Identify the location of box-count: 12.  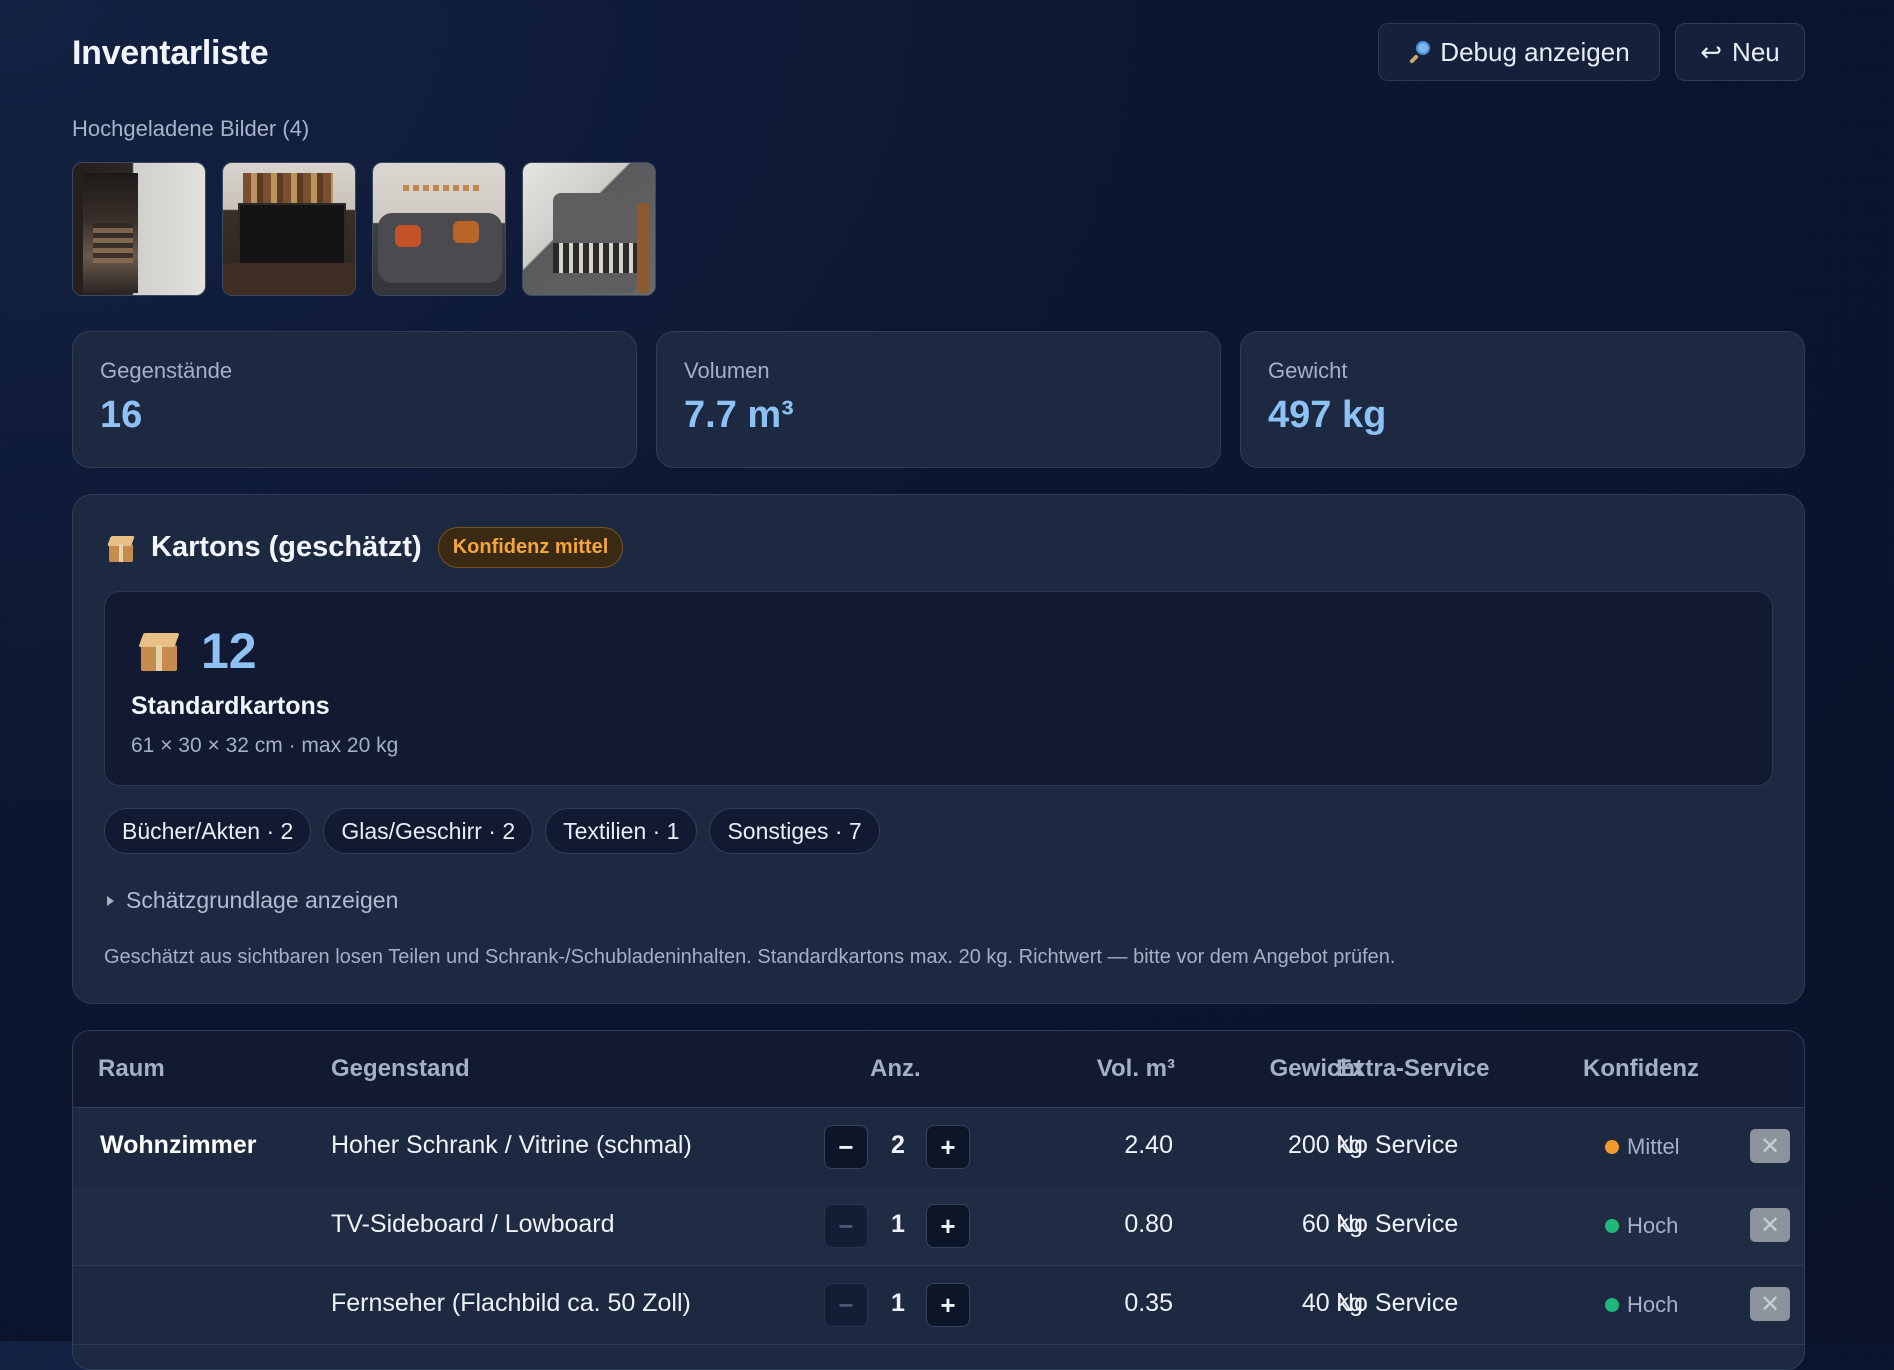
(229, 651).